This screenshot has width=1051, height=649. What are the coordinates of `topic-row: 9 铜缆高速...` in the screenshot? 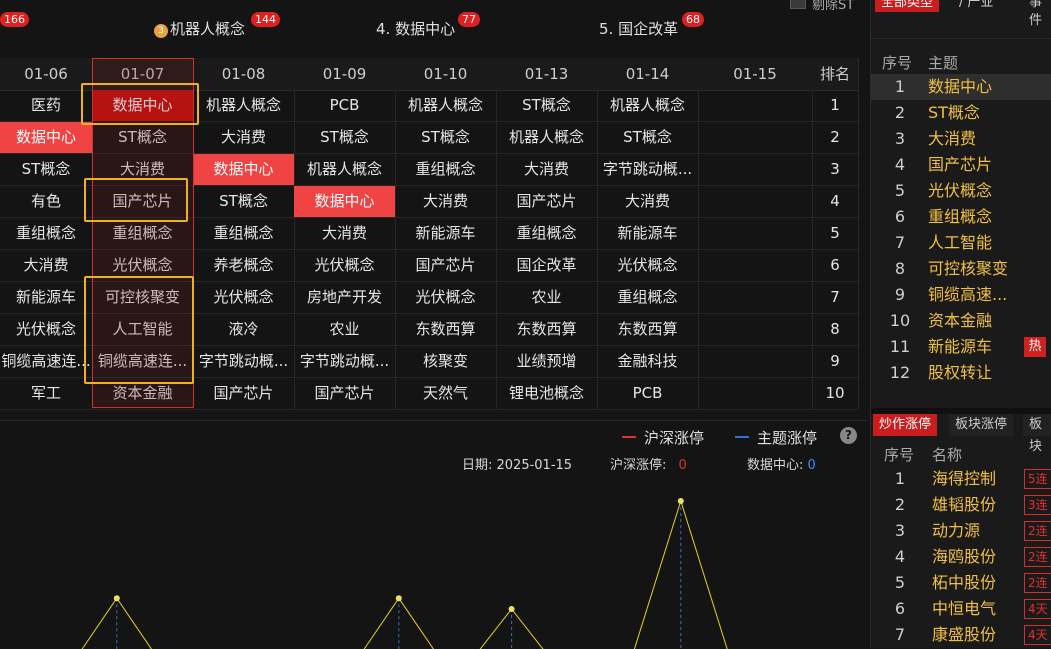 It's located at (961, 295).